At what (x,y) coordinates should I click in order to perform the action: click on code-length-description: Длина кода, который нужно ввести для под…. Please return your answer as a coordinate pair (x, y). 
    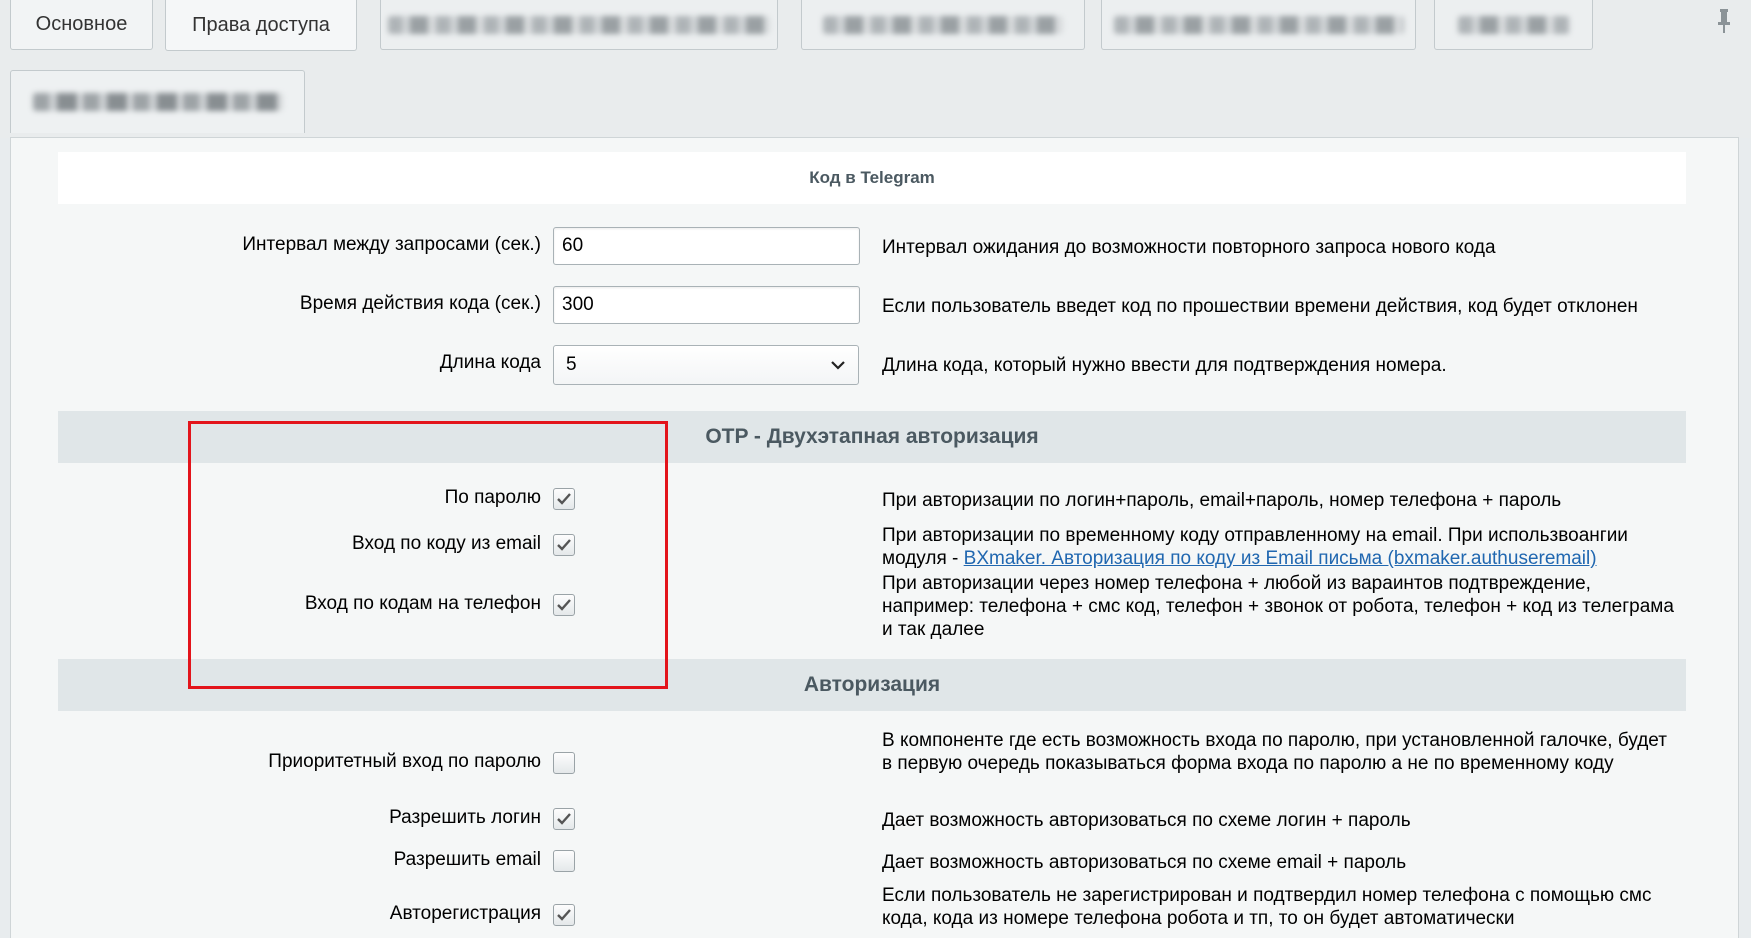
    Looking at the image, I should click on (1164, 365).